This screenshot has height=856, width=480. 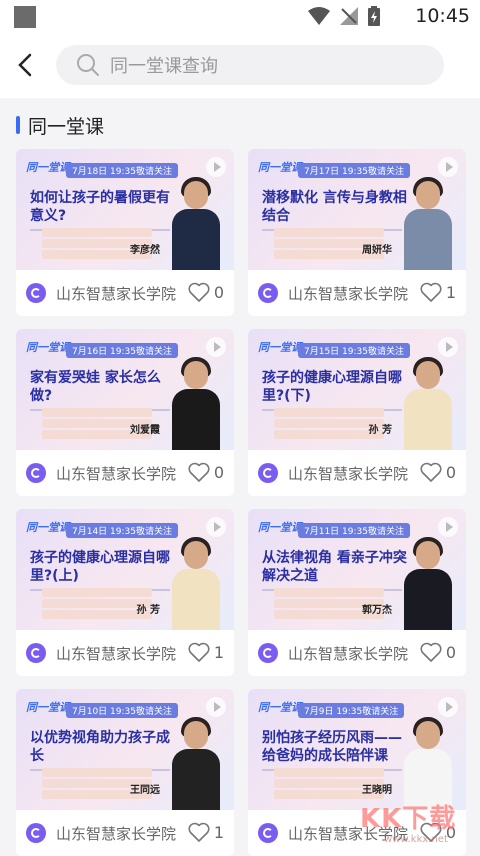 I want to click on search-icon, so click(x=88, y=65).